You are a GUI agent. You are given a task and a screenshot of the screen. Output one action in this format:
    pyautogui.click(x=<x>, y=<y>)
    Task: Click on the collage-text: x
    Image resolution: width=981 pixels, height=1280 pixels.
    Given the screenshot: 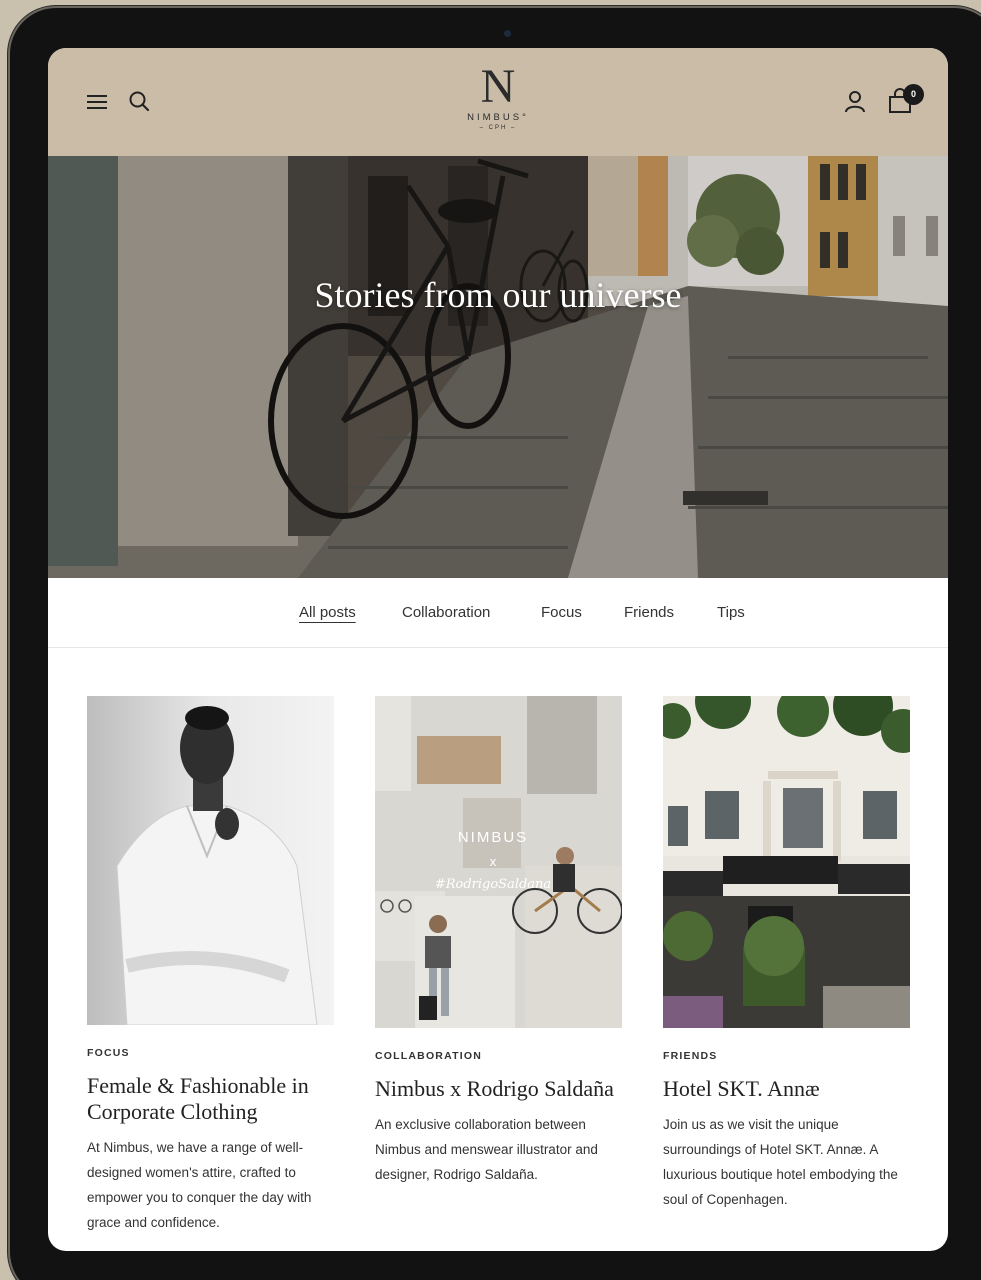 What is the action you would take?
    pyautogui.click(x=493, y=861)
    